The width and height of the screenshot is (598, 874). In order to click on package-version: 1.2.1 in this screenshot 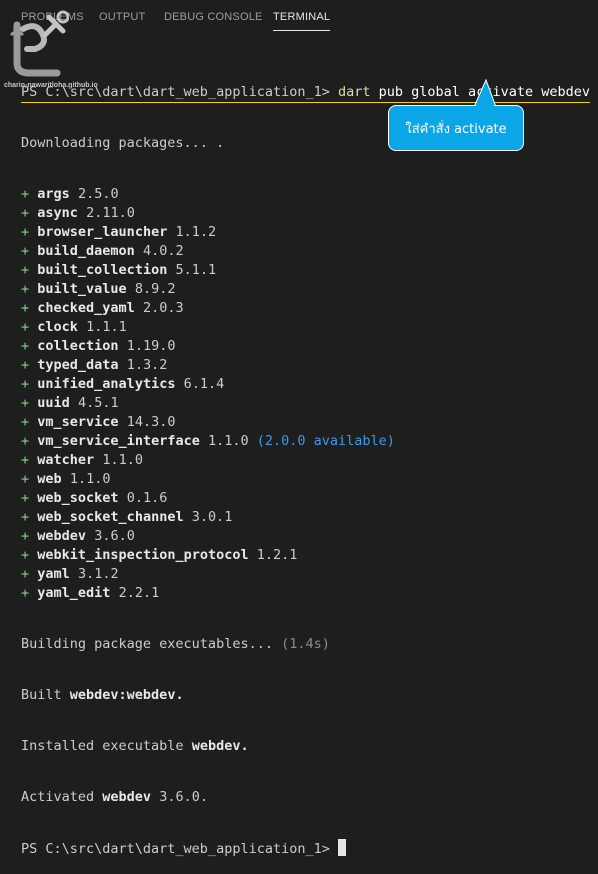, I will do `click(277, 555)`.